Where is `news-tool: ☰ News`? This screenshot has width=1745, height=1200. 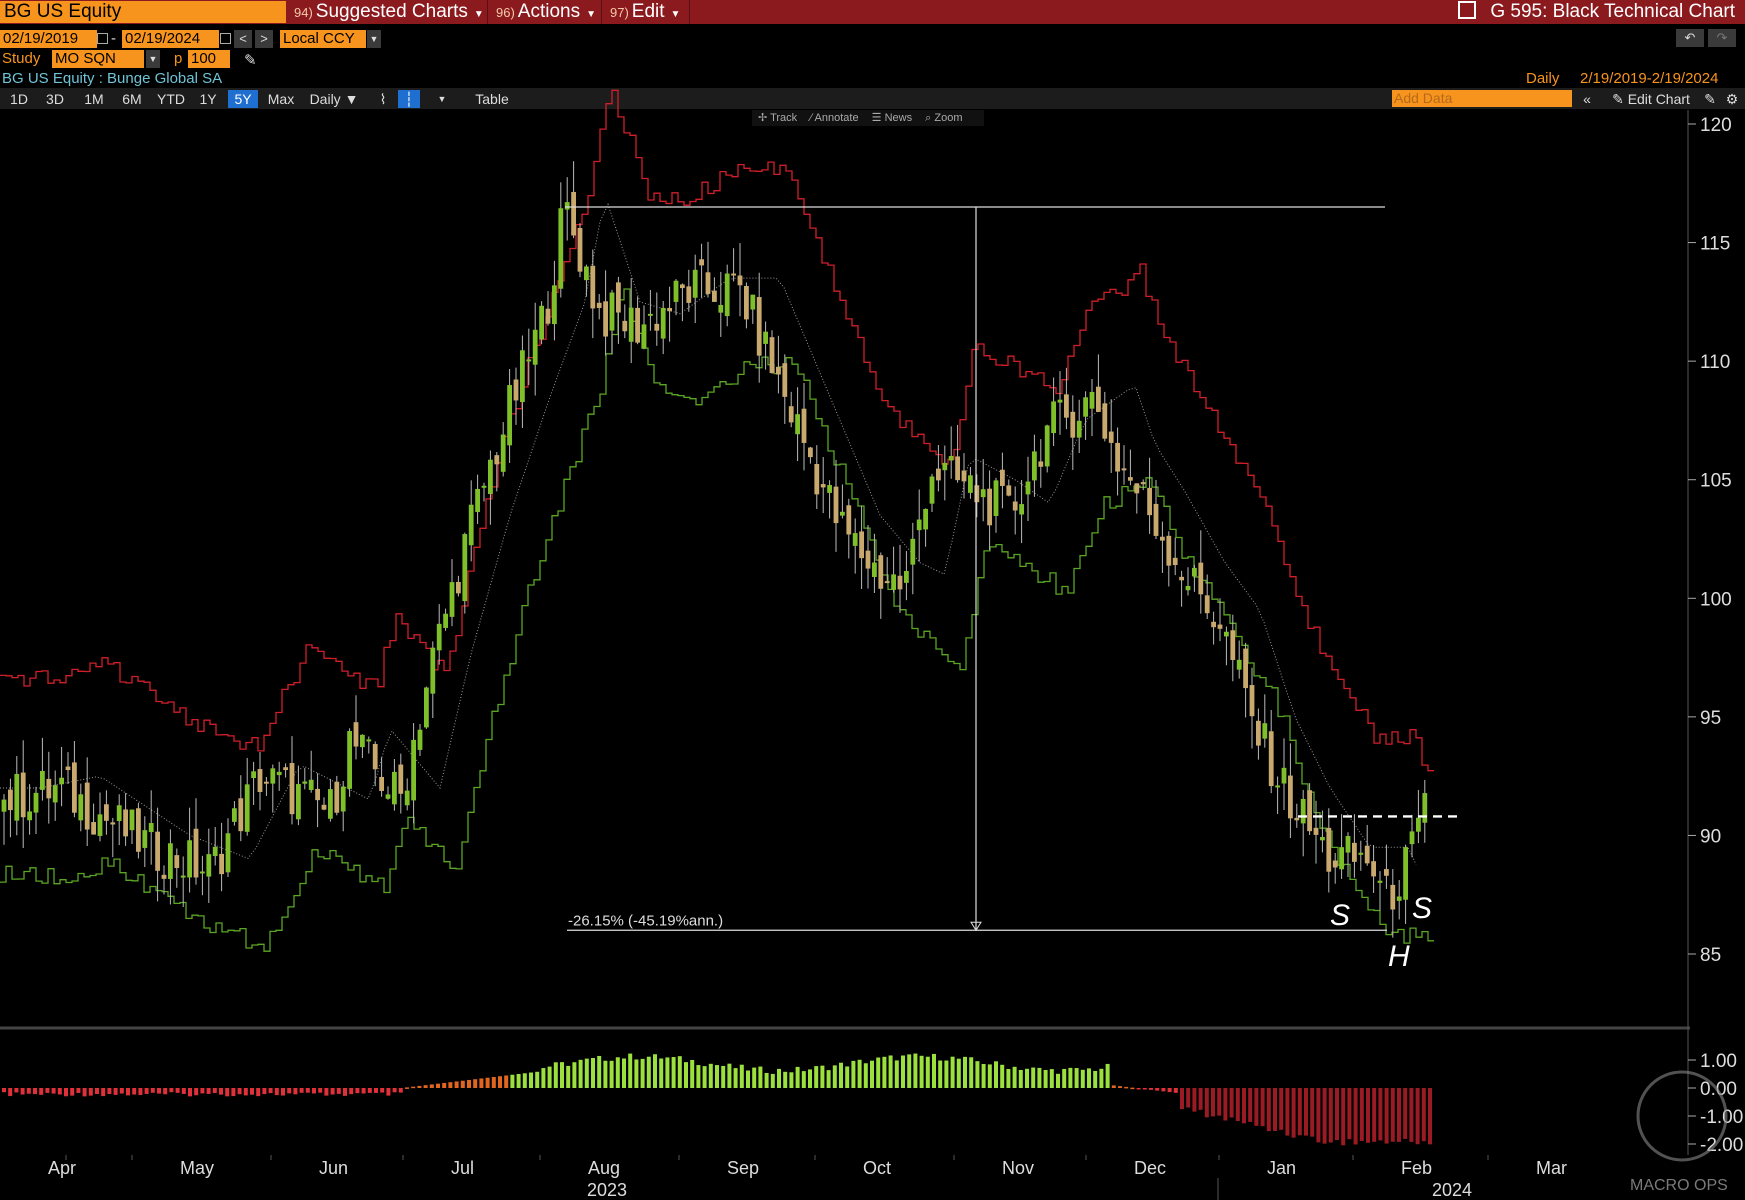
news-tool: ☰ News is located at coordinates (892, 118).